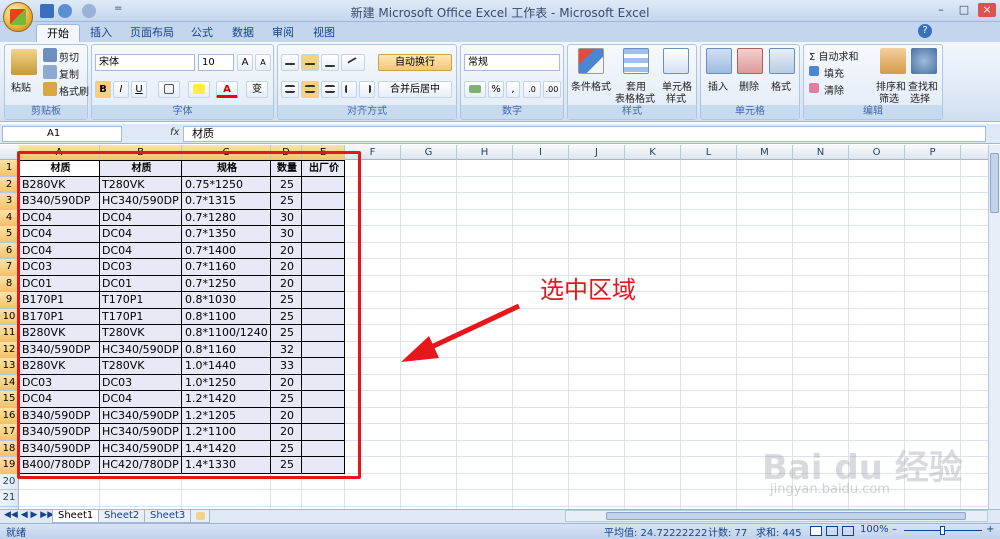  Describe the element at coordinates (202, 33) in the screenshot. I see `tab-formulas: 公式` at that location.